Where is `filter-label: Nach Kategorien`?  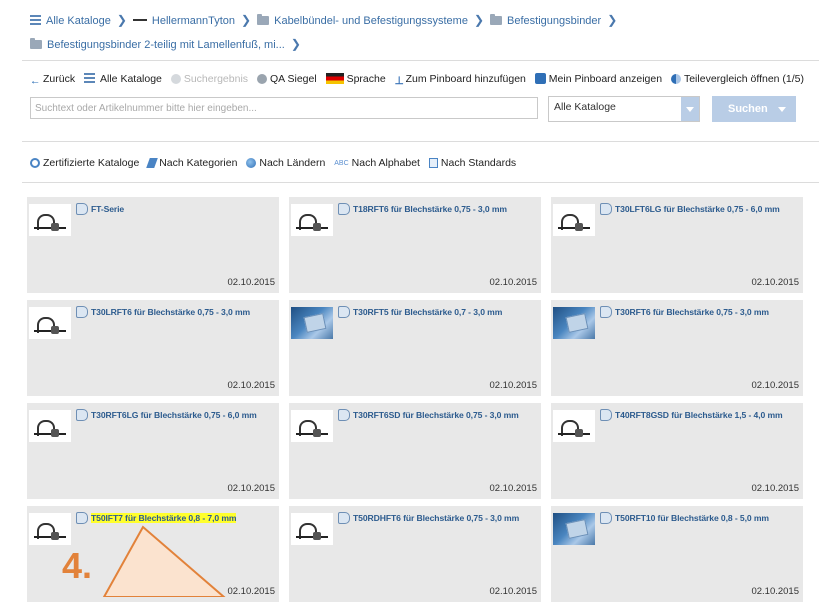 filter-label: Nach Kategorien is located at coordinates (198, 163).